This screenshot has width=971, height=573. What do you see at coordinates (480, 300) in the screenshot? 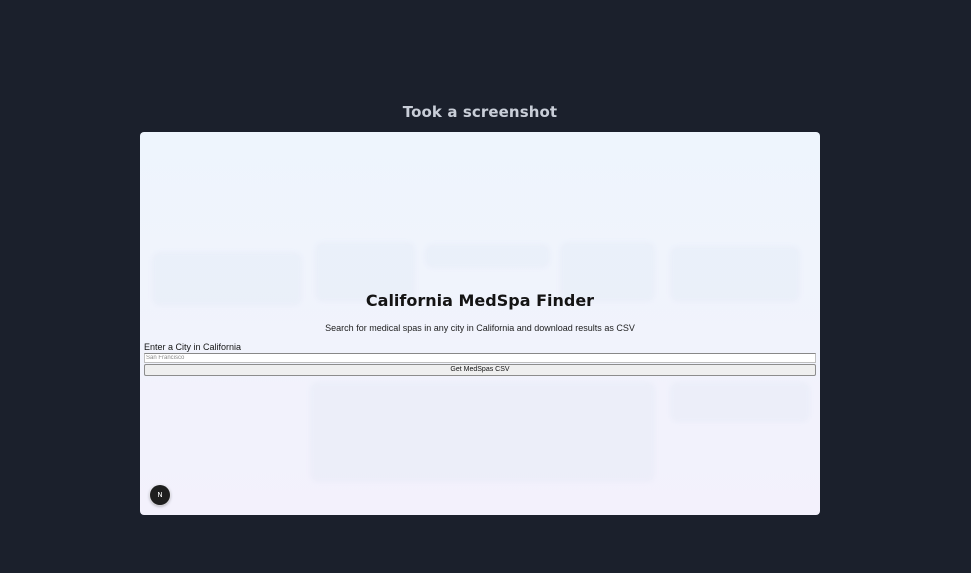
I see `page-title: California MedSpa Finder` at bounding box center [480, 300].